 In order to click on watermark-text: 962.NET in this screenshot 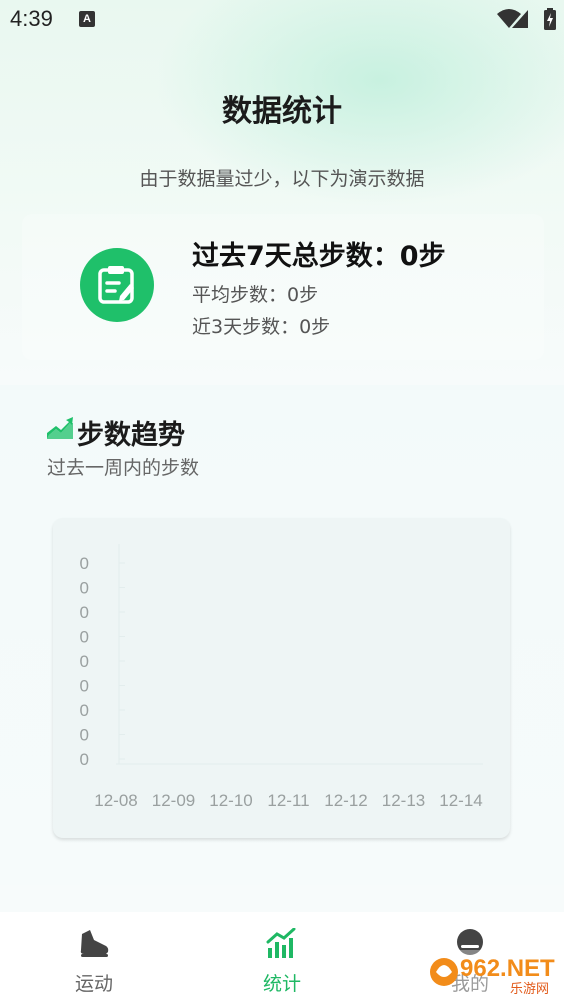, I will do `click(507, 968)`.